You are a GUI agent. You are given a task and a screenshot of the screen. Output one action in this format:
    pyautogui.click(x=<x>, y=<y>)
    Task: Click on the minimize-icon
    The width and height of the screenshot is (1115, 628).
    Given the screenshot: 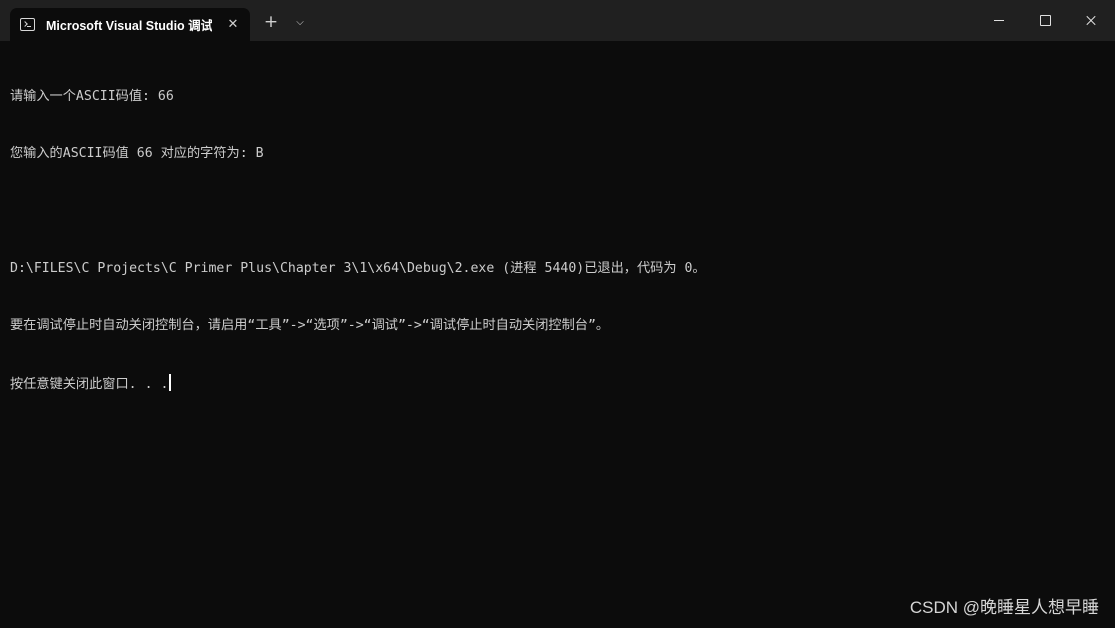 What is the action you would take?
    pyautogui.click(x=999, y=20)
    